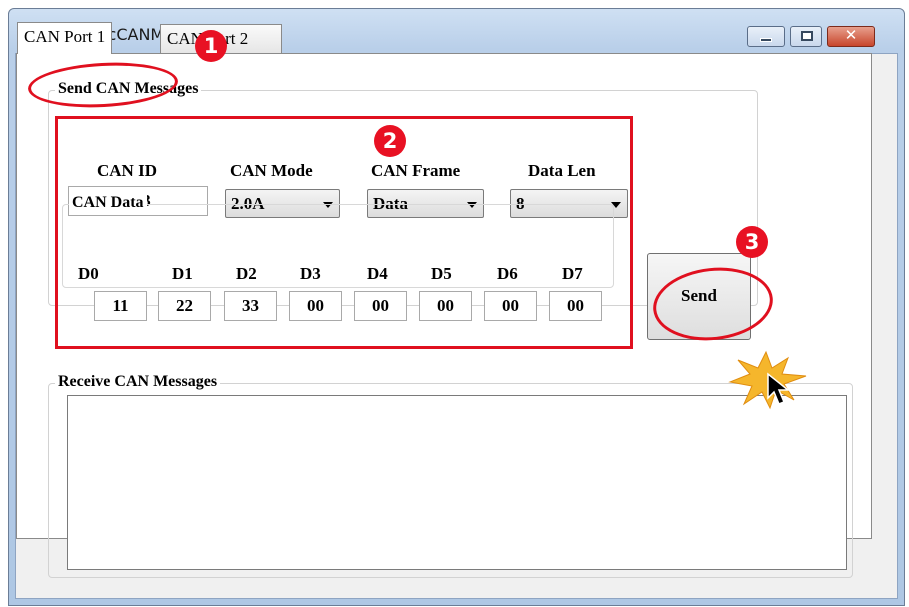  I want to click on receive-group-legend: Receive CAN Messages, so click(138, 382).